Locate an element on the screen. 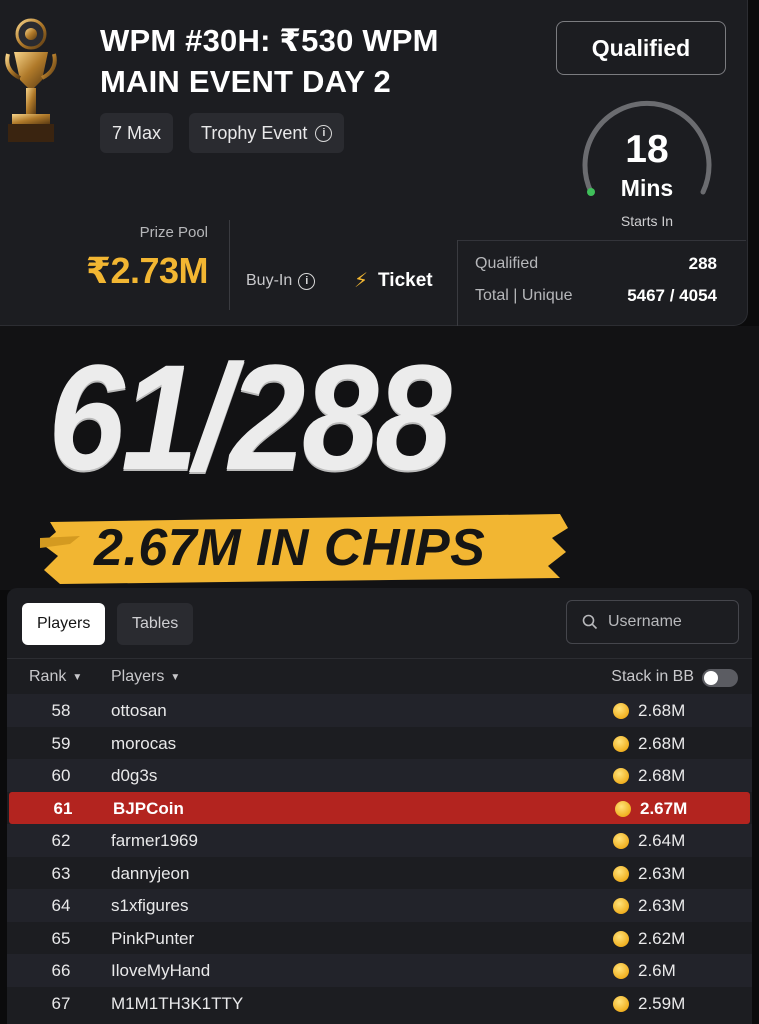 This screenshot has width=759, height=1024. max-players-label: 7 Max is located at coordinates (137, 133).